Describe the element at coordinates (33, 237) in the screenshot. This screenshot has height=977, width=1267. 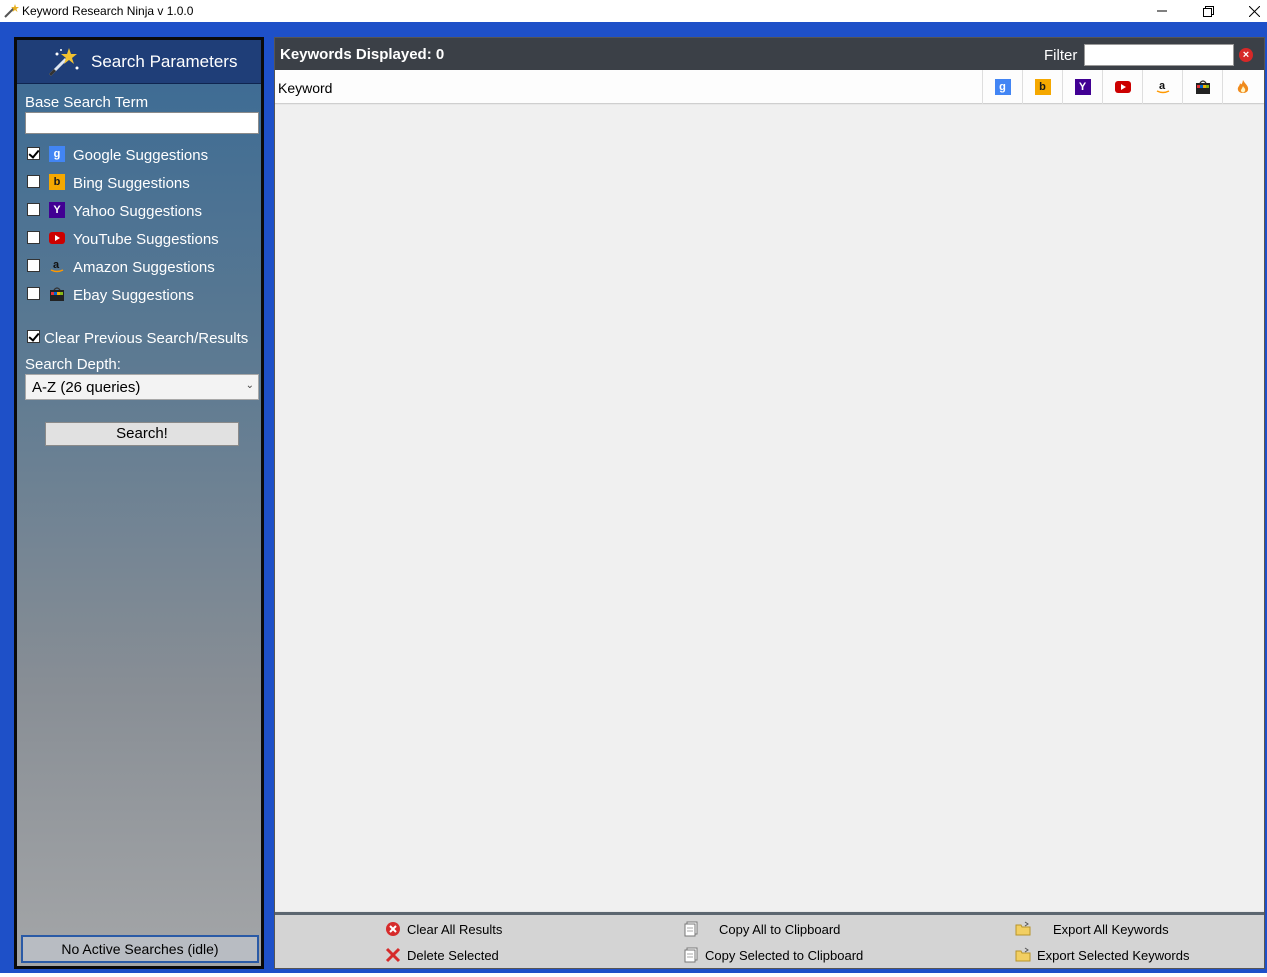
I see `youtube-suggestions-checkbox` at that location.